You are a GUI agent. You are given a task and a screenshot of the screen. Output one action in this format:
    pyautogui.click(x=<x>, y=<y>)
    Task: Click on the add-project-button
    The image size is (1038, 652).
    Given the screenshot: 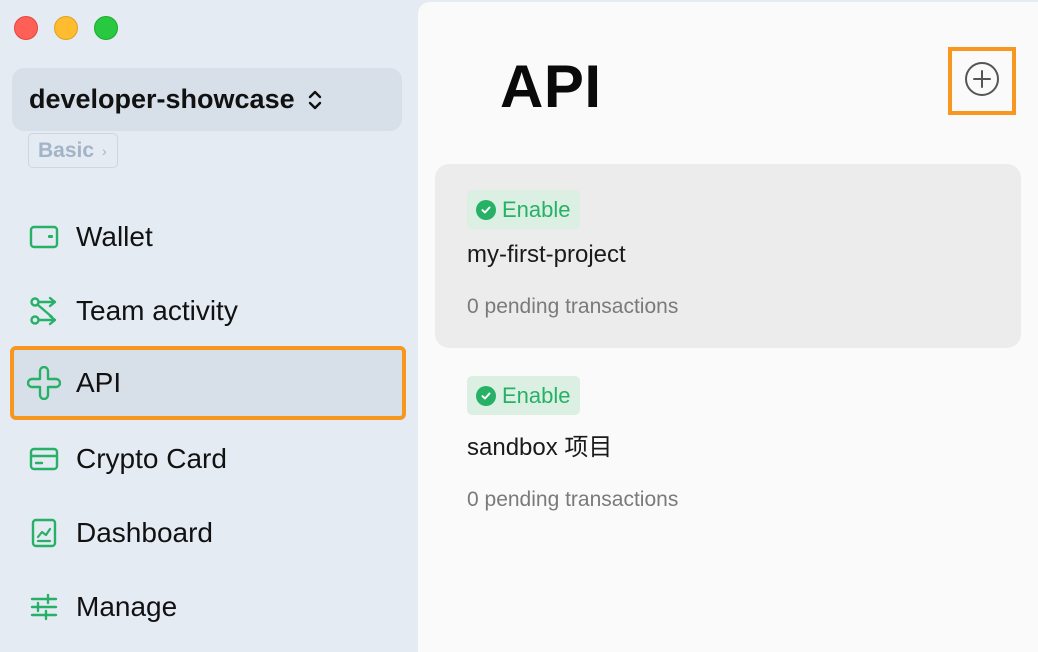 What is the action you would take?
    pyautogui.click(x=982, y=81)
    